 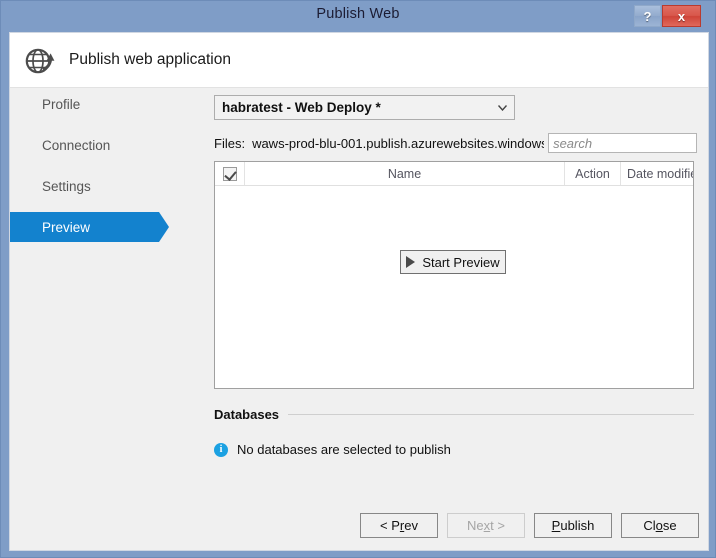 I want to click on prev-button-label: < Prev, so click(x=399, y=525).